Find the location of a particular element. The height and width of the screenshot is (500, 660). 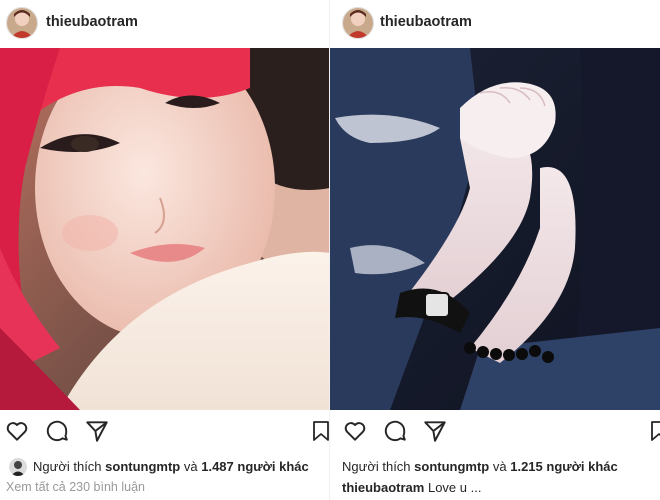

caption-username: thieubaotram is located at coordinates (383, 487).